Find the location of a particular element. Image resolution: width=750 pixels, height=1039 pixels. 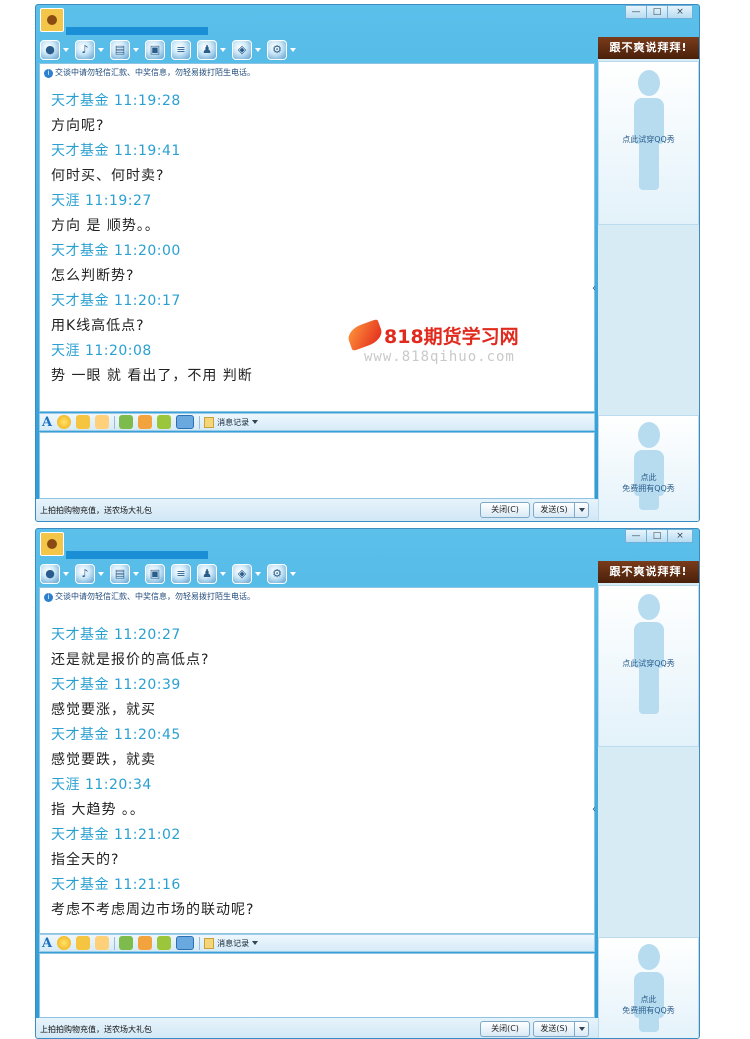

watermark-logo-icon is located at coordinates (365, 335).